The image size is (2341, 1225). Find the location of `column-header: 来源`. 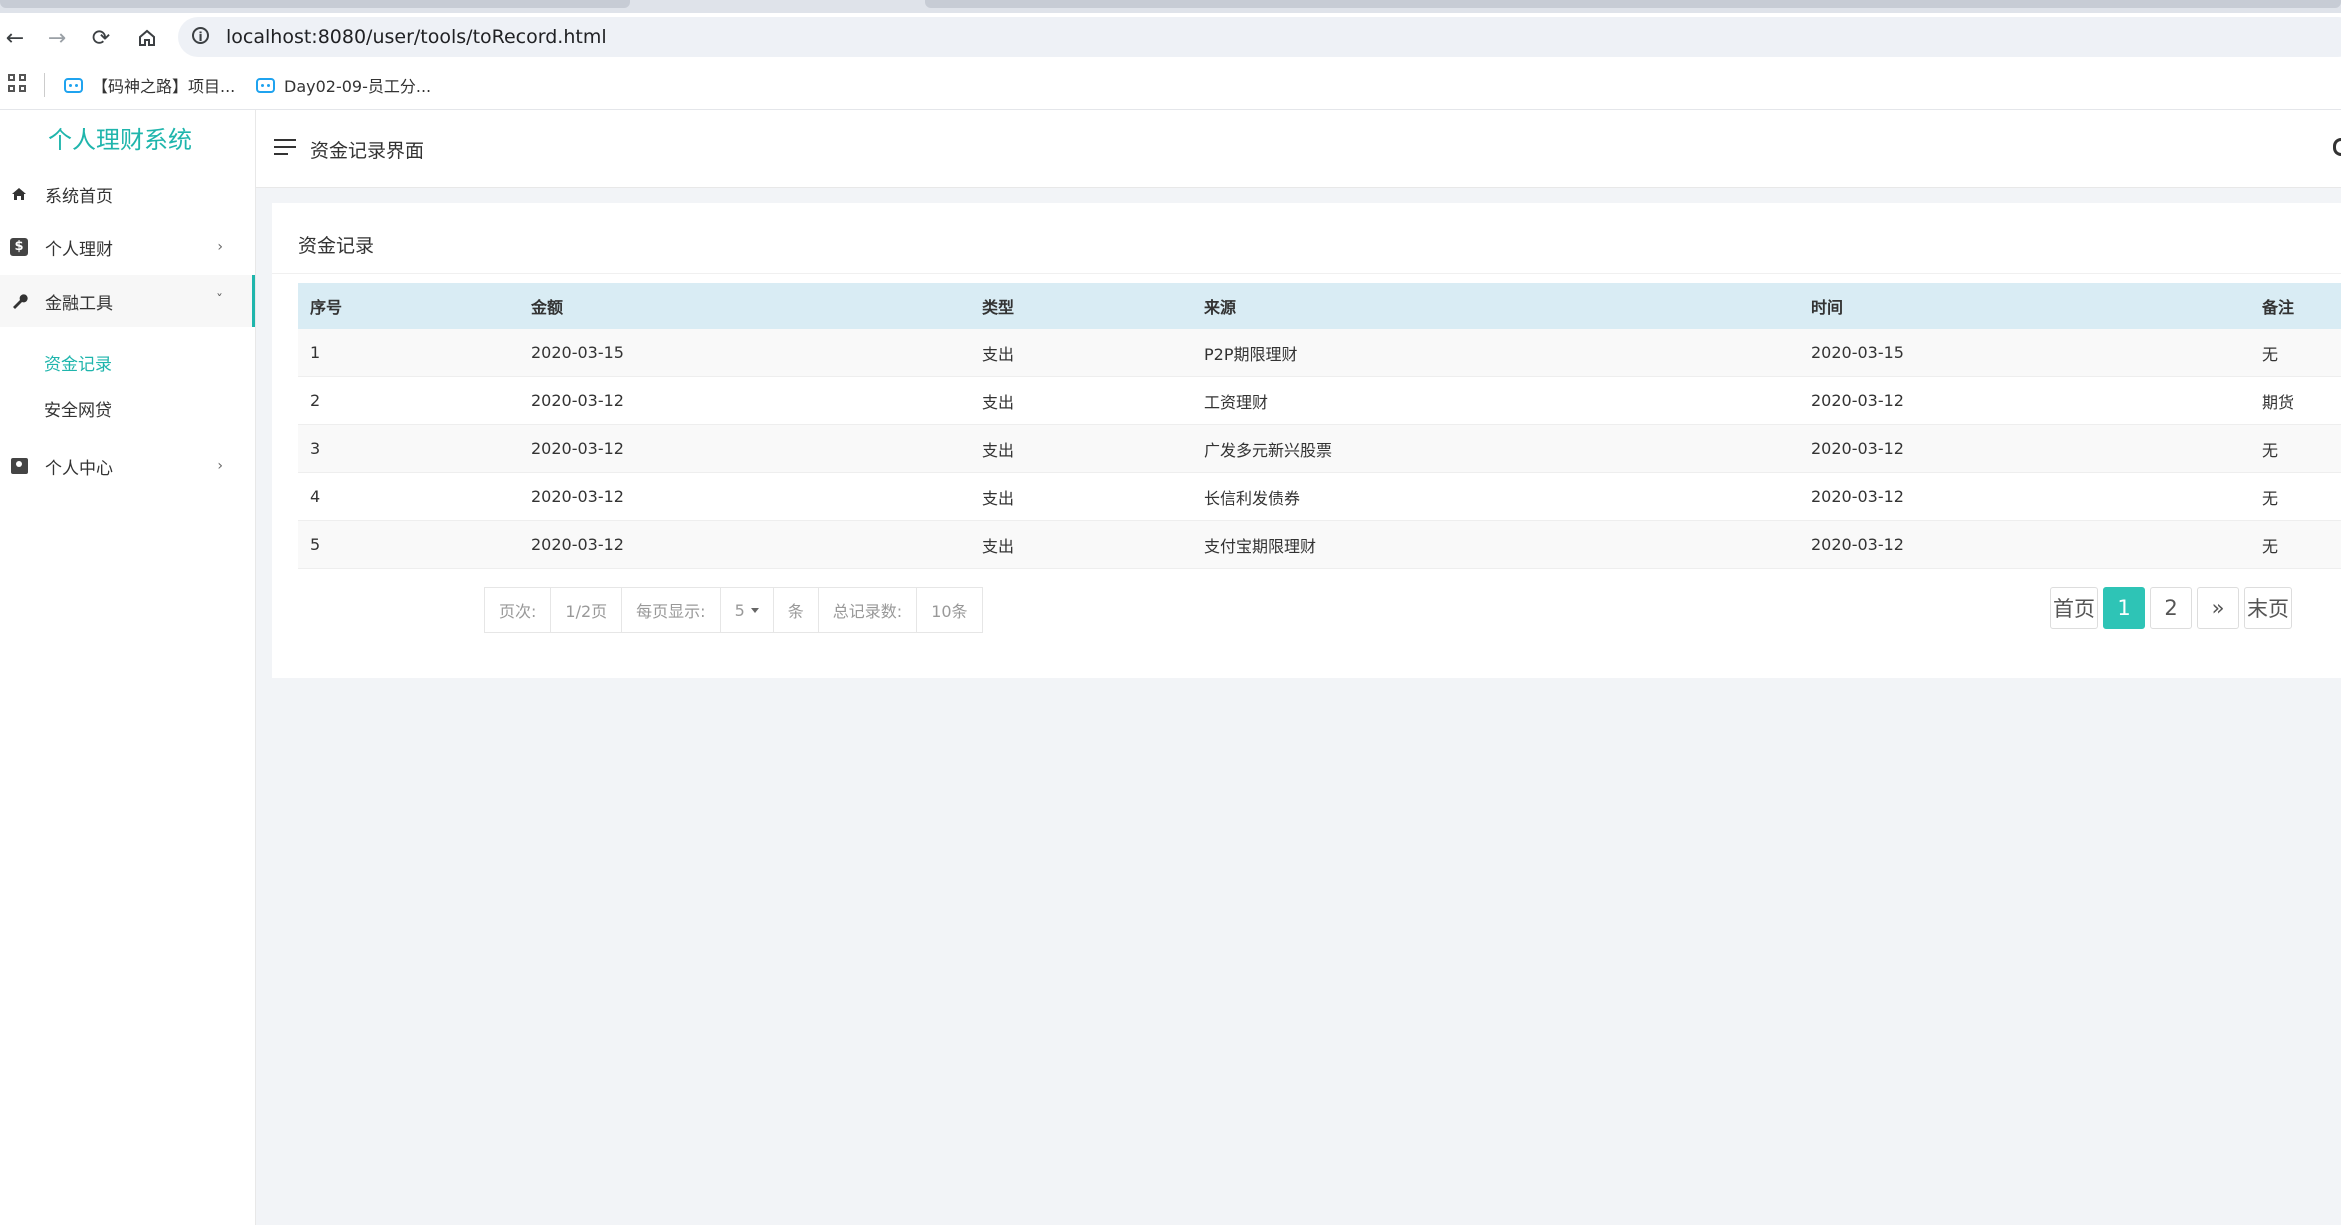

column-header: 来源 is located at coordinates (1495, 306).